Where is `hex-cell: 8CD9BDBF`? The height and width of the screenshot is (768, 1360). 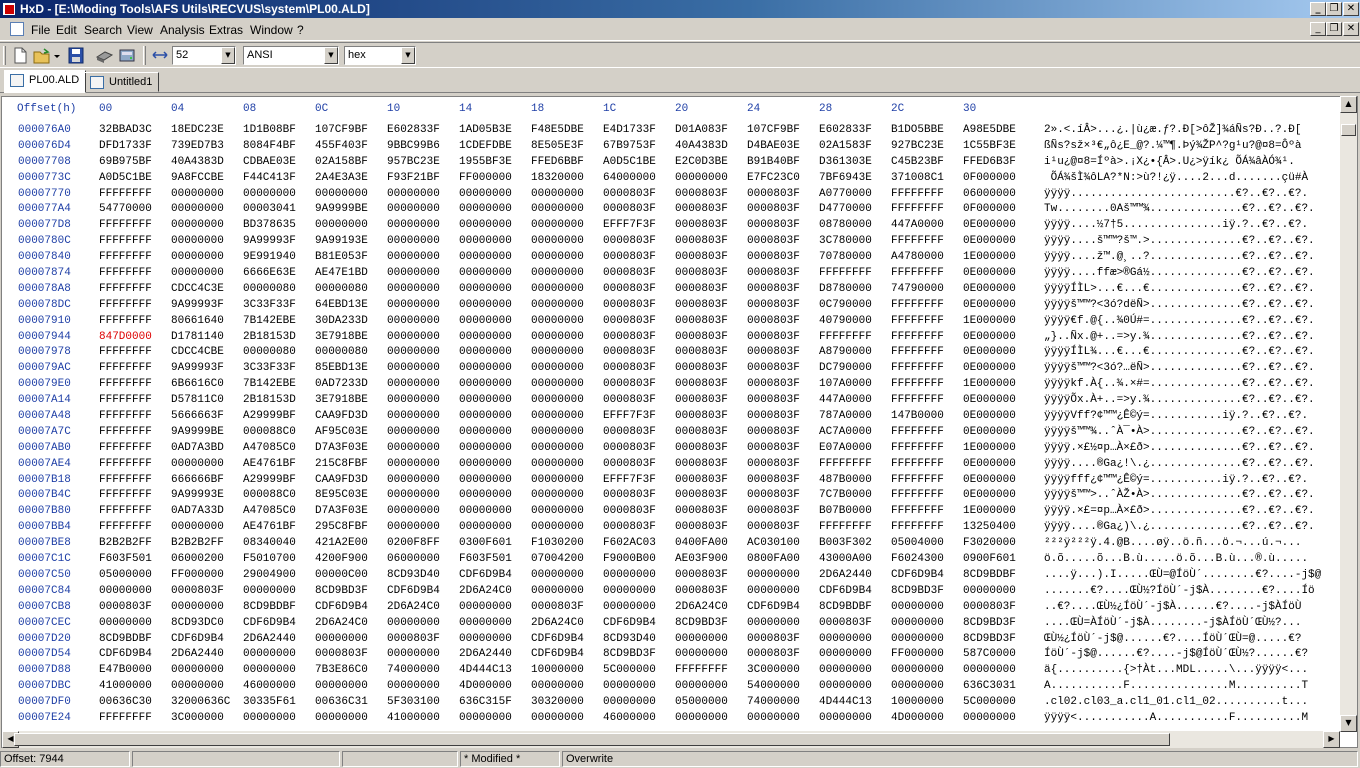 hex-cell: 8CD9BDBF is located at coordinates (845, 607).